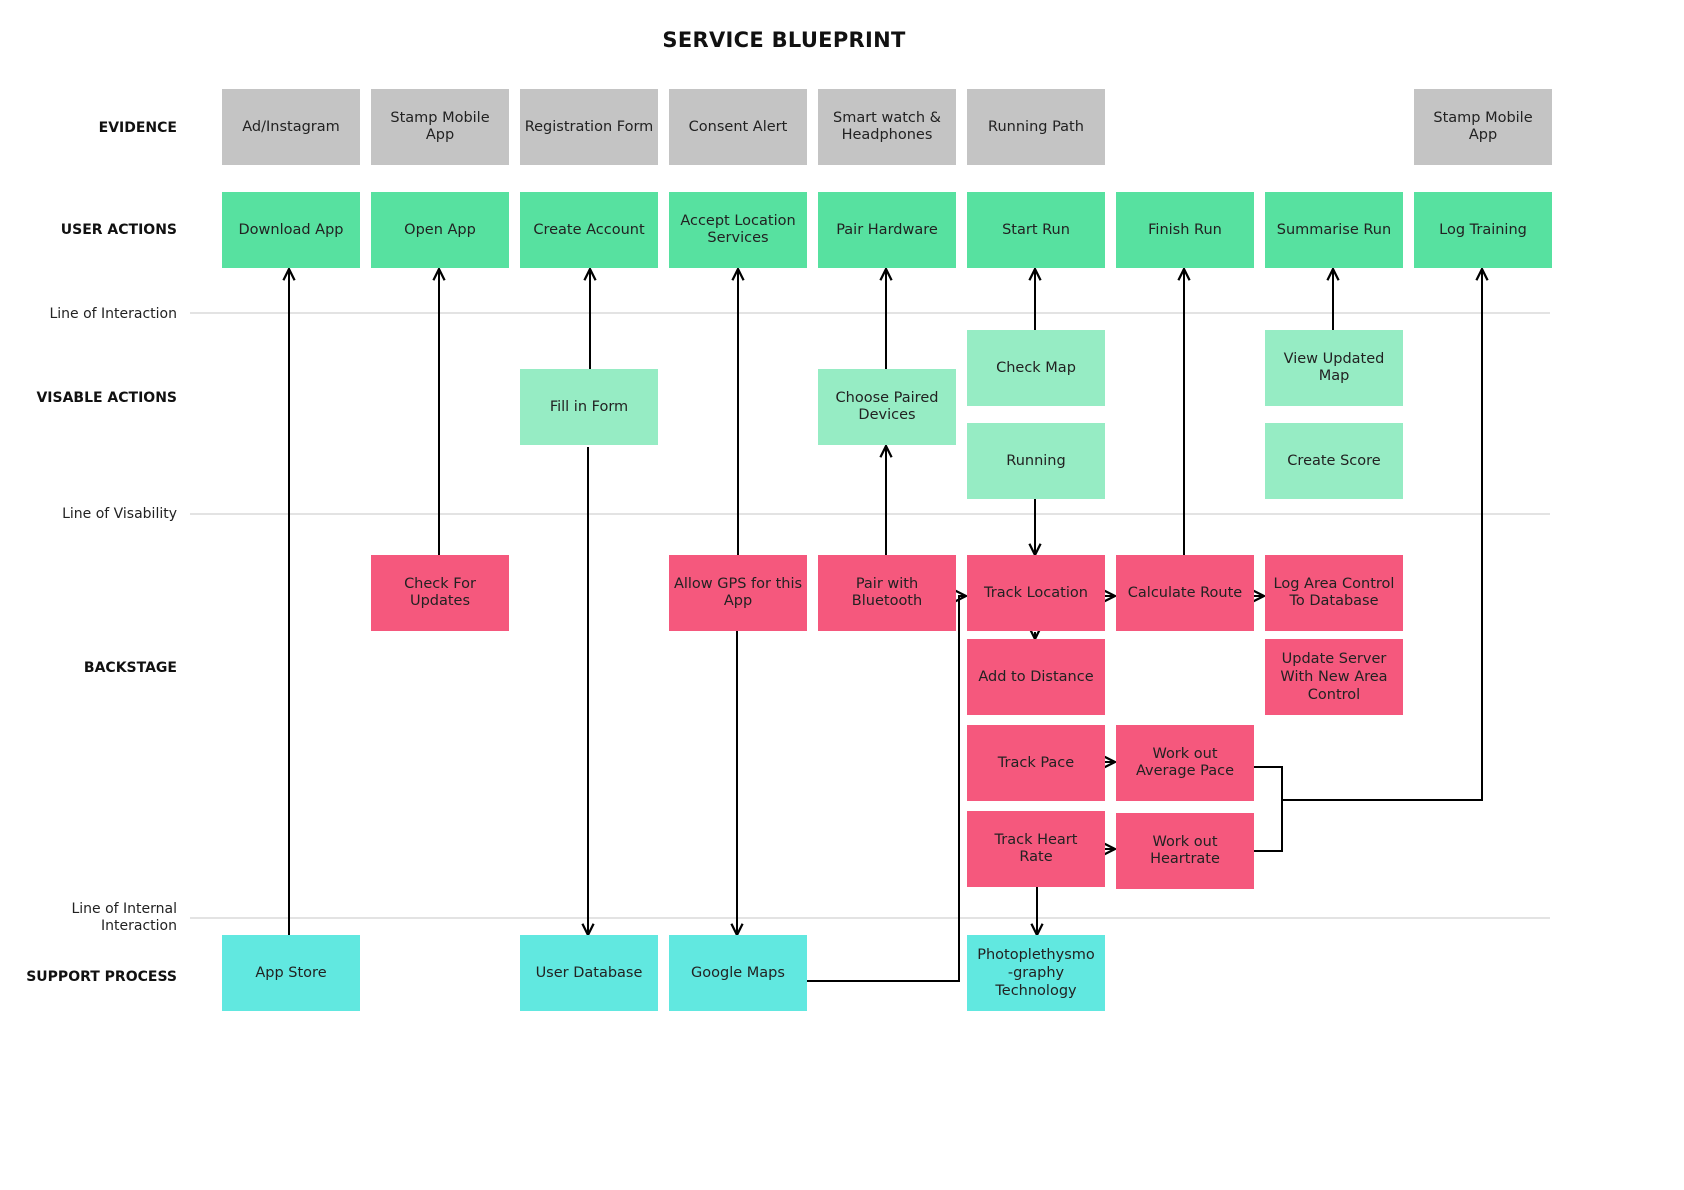  I want to click on support-card: Photoplethysmo -graphy Technology, so click(1036, 973).